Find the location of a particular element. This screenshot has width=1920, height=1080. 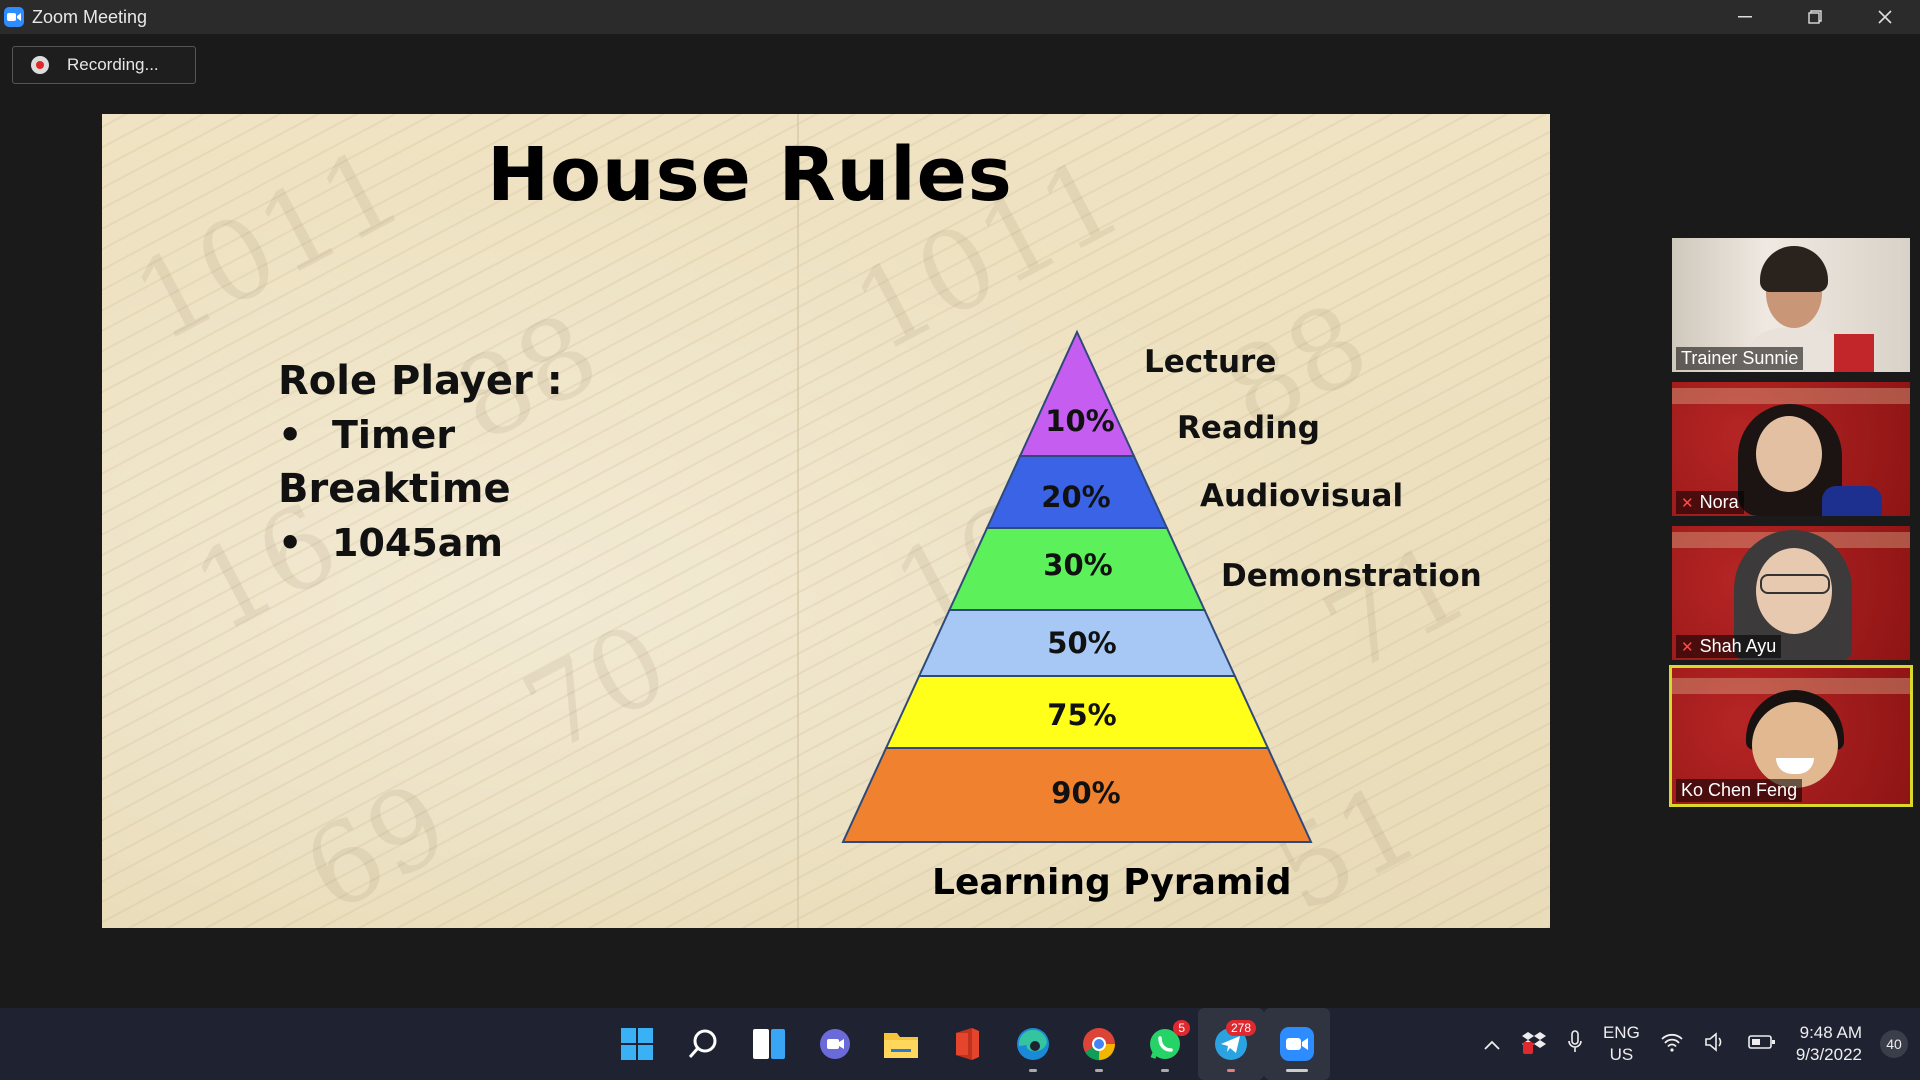

widgets-icon is located at coordinates (769, 1044).